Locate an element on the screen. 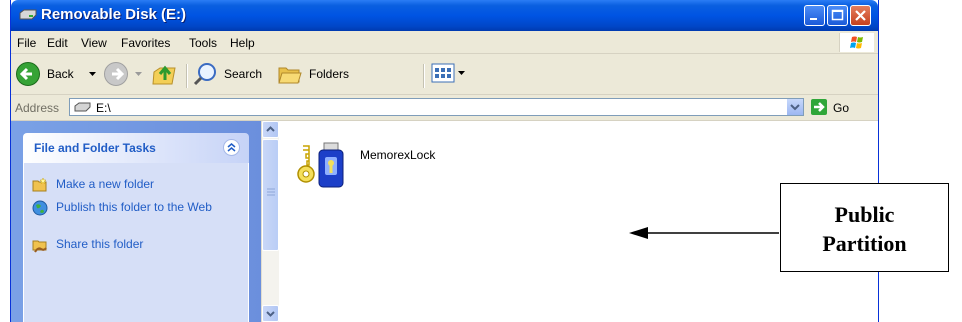 The width and height of the screenshot is (962, 322). up-folder-icon is located at coordinates (165, 74).